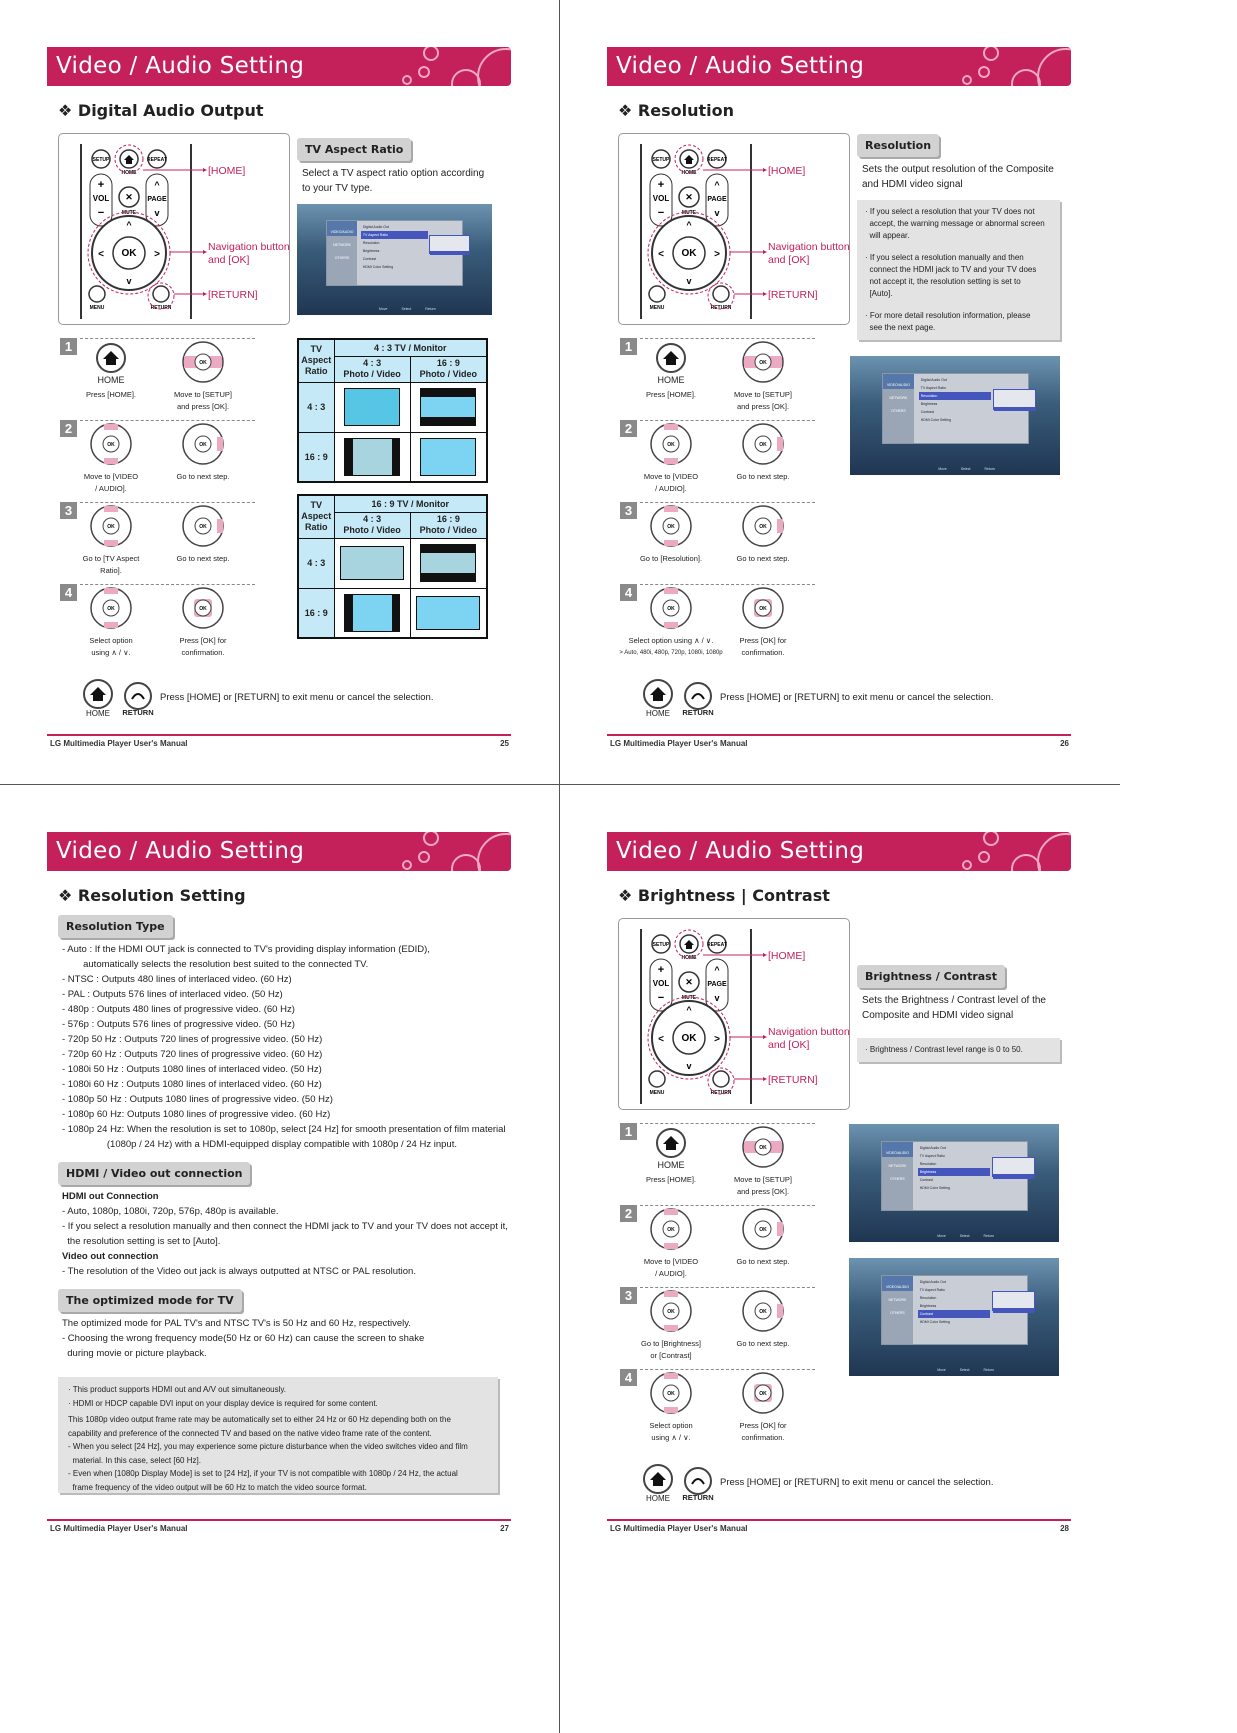  What do you see at coordinates (809, 1032) in the screenshot?
I see `callout-nav: Navigation button` at bounding box center [809, 1032].